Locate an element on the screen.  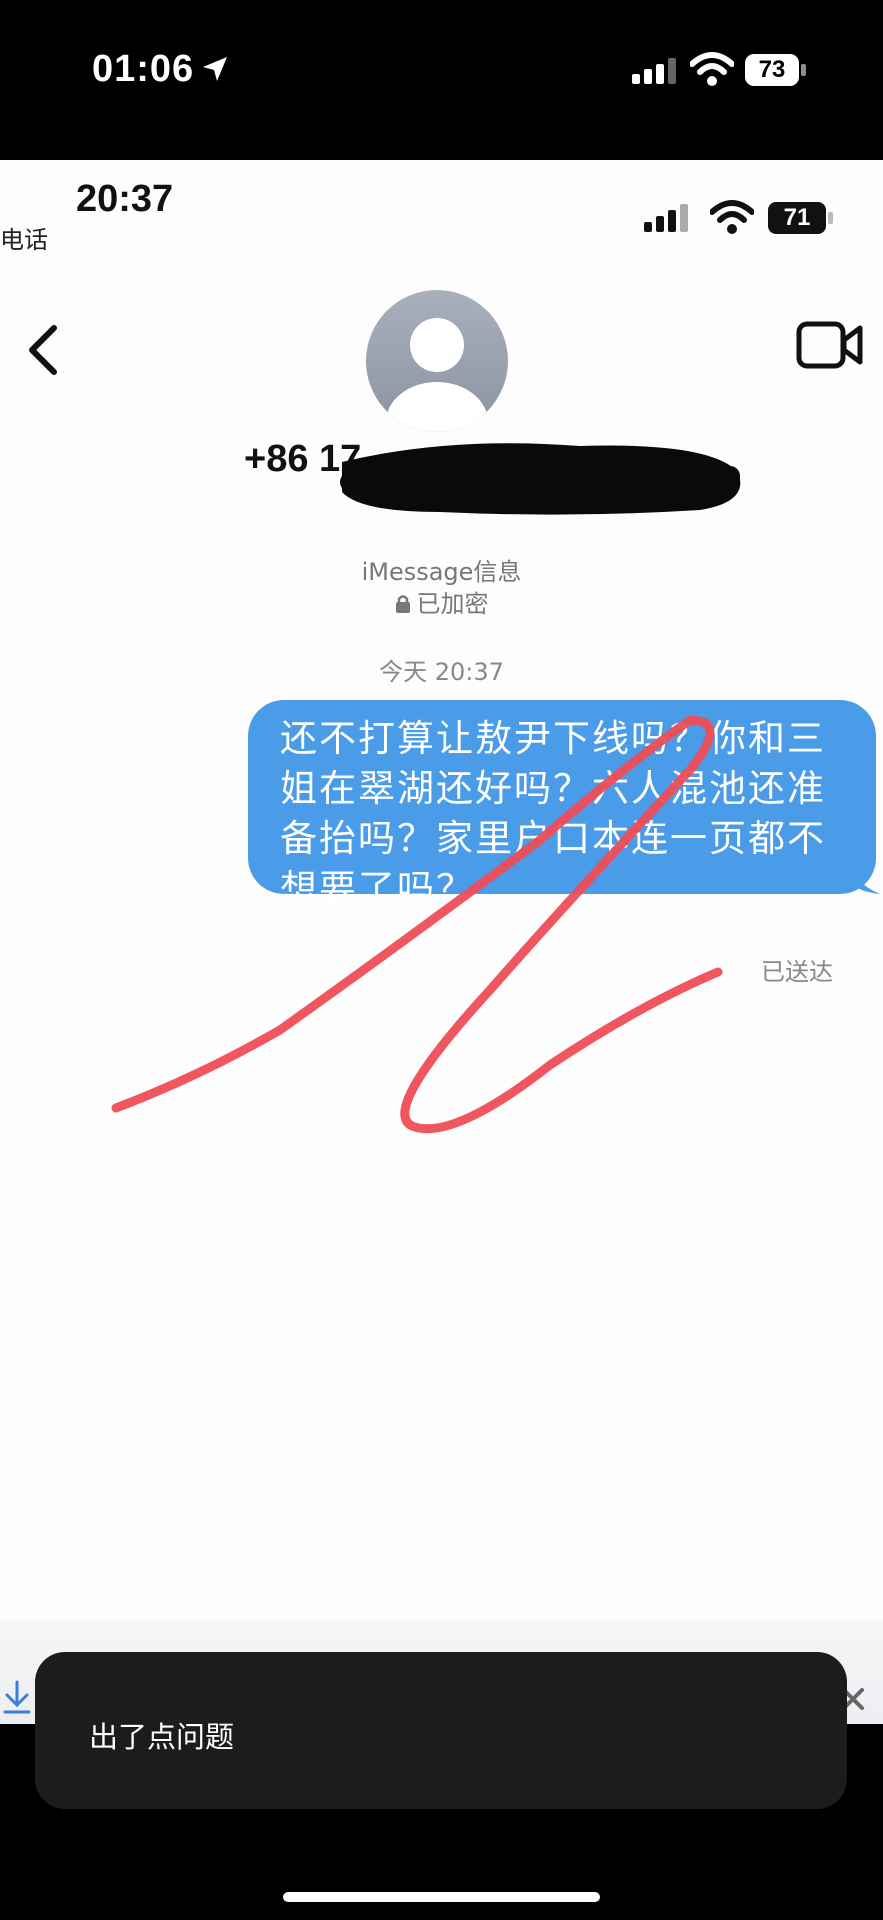
inner-battery-tip is located at coordinates (830, 218).